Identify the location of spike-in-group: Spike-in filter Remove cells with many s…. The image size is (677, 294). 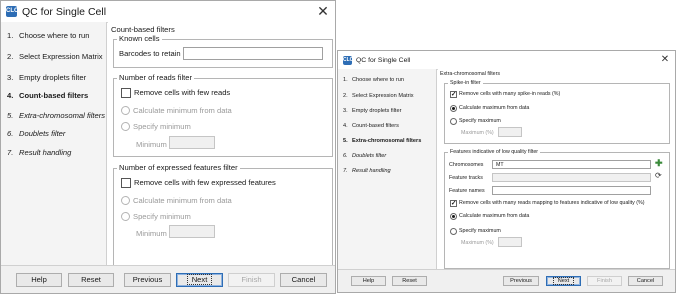
(557, 112).